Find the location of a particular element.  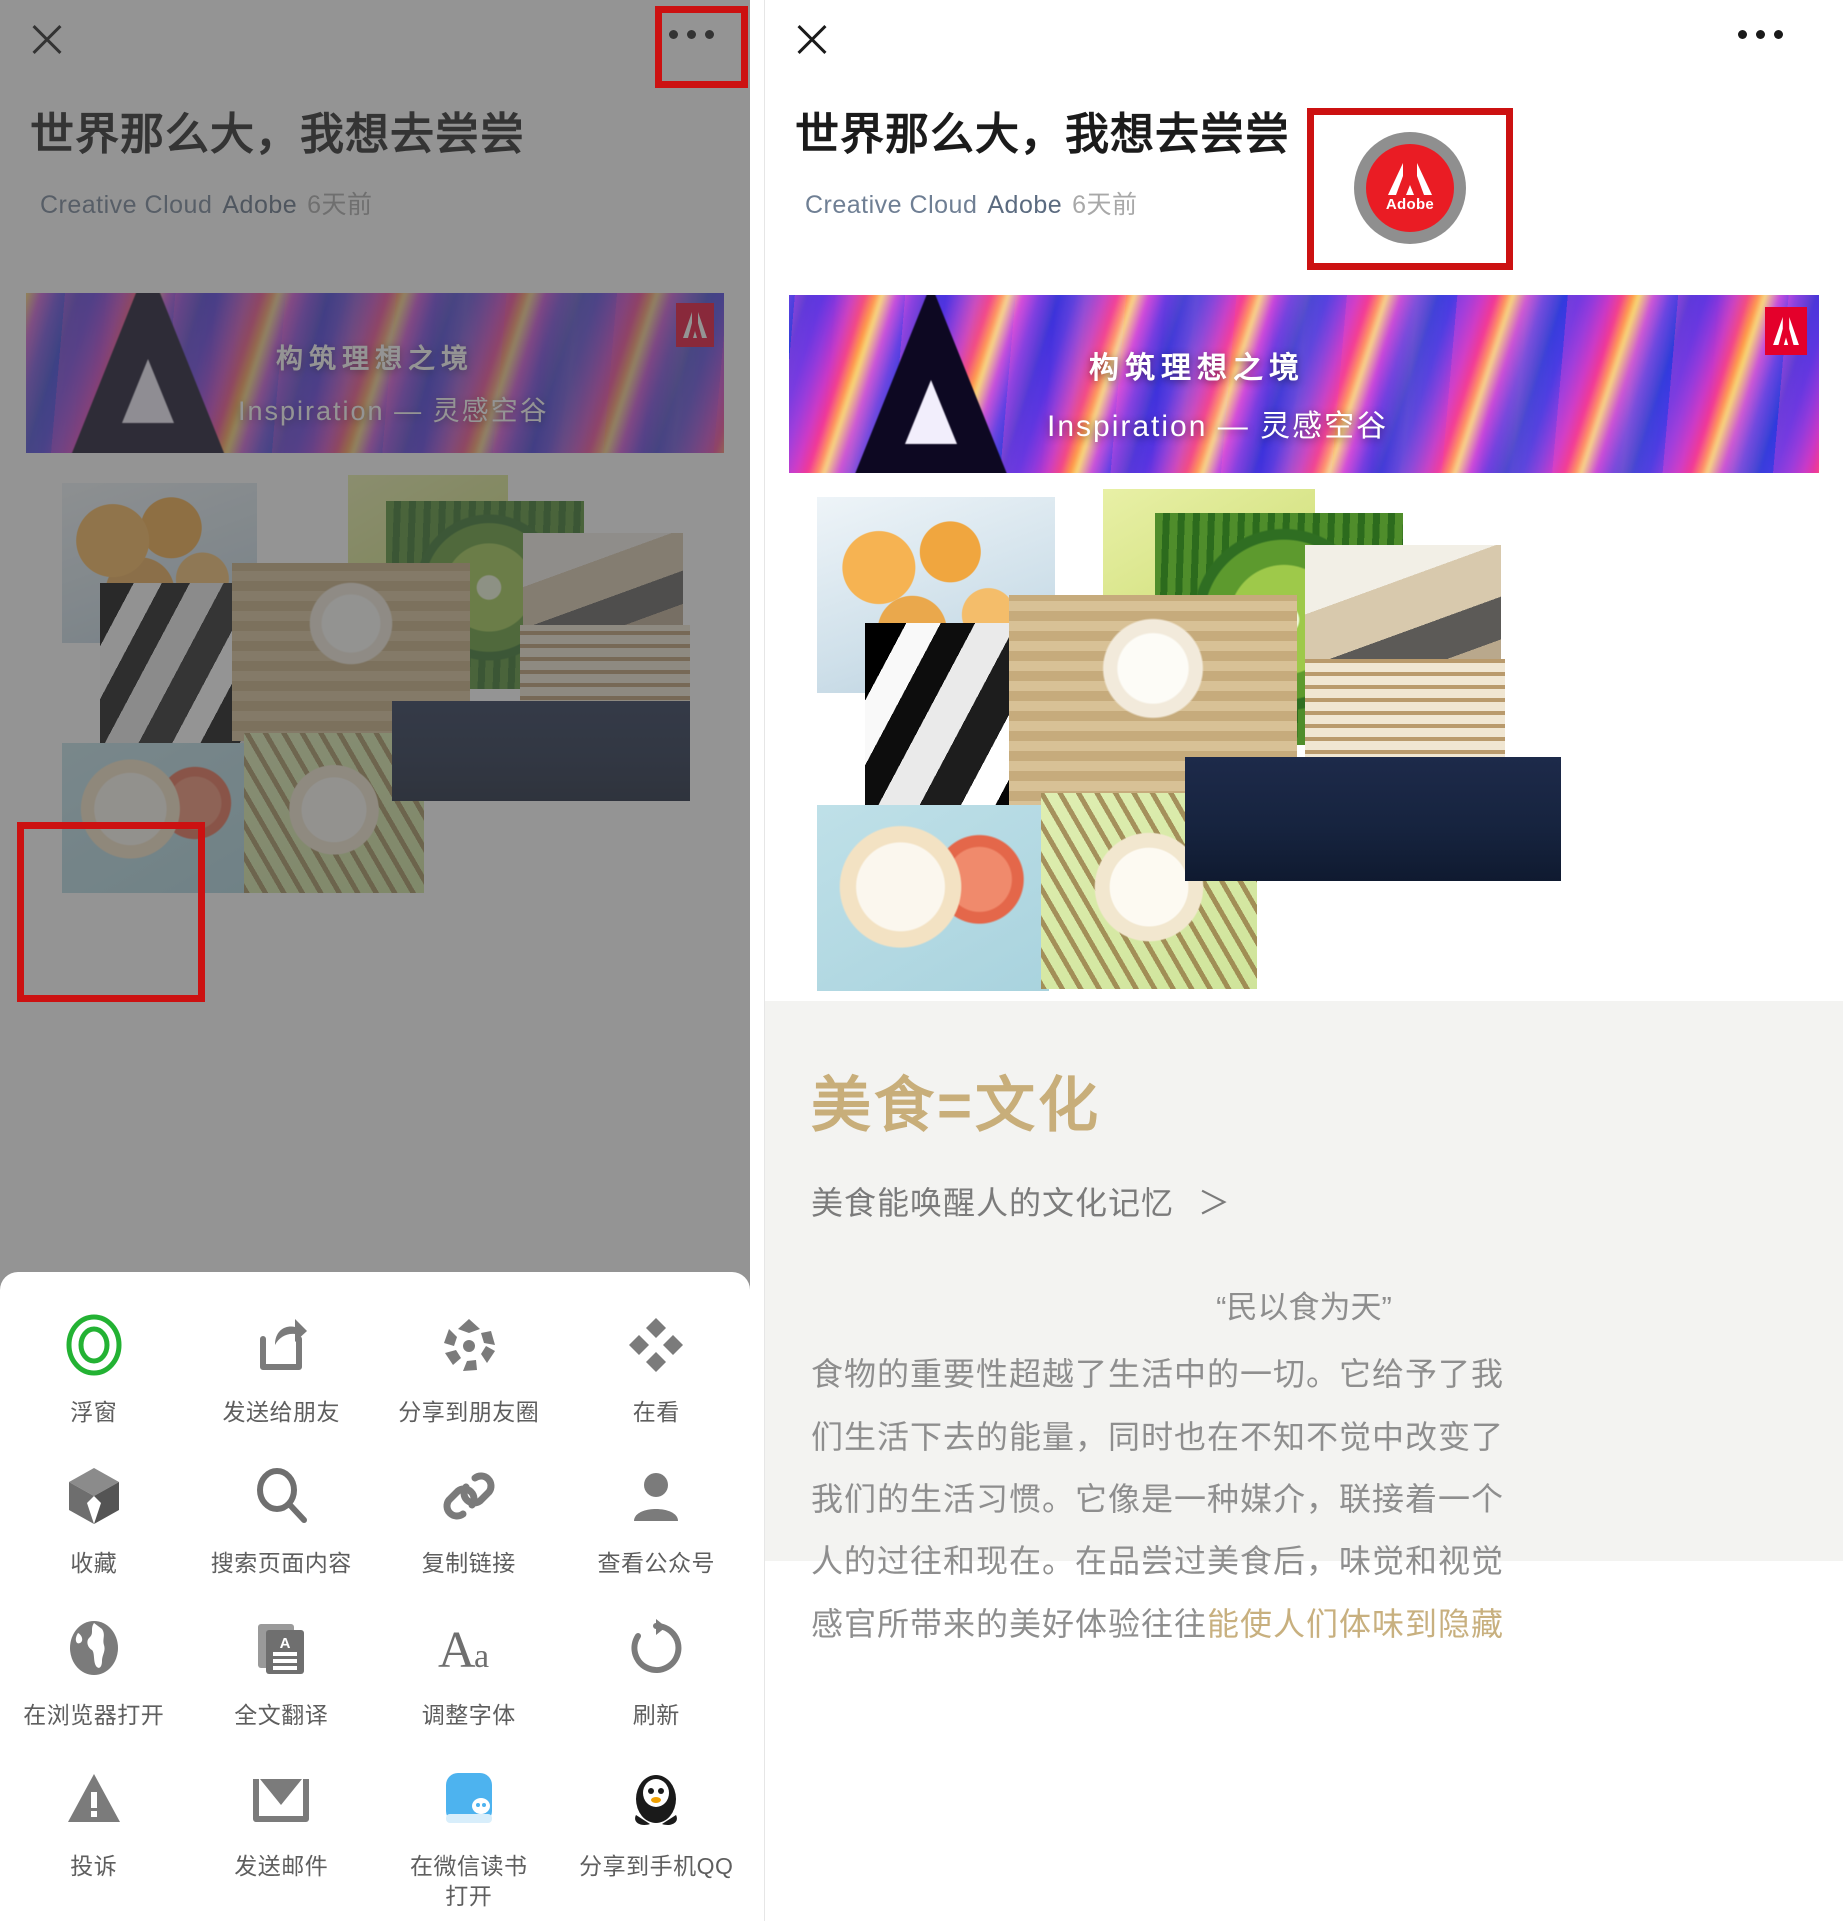

close-icon is located at coordinates (812, 39).